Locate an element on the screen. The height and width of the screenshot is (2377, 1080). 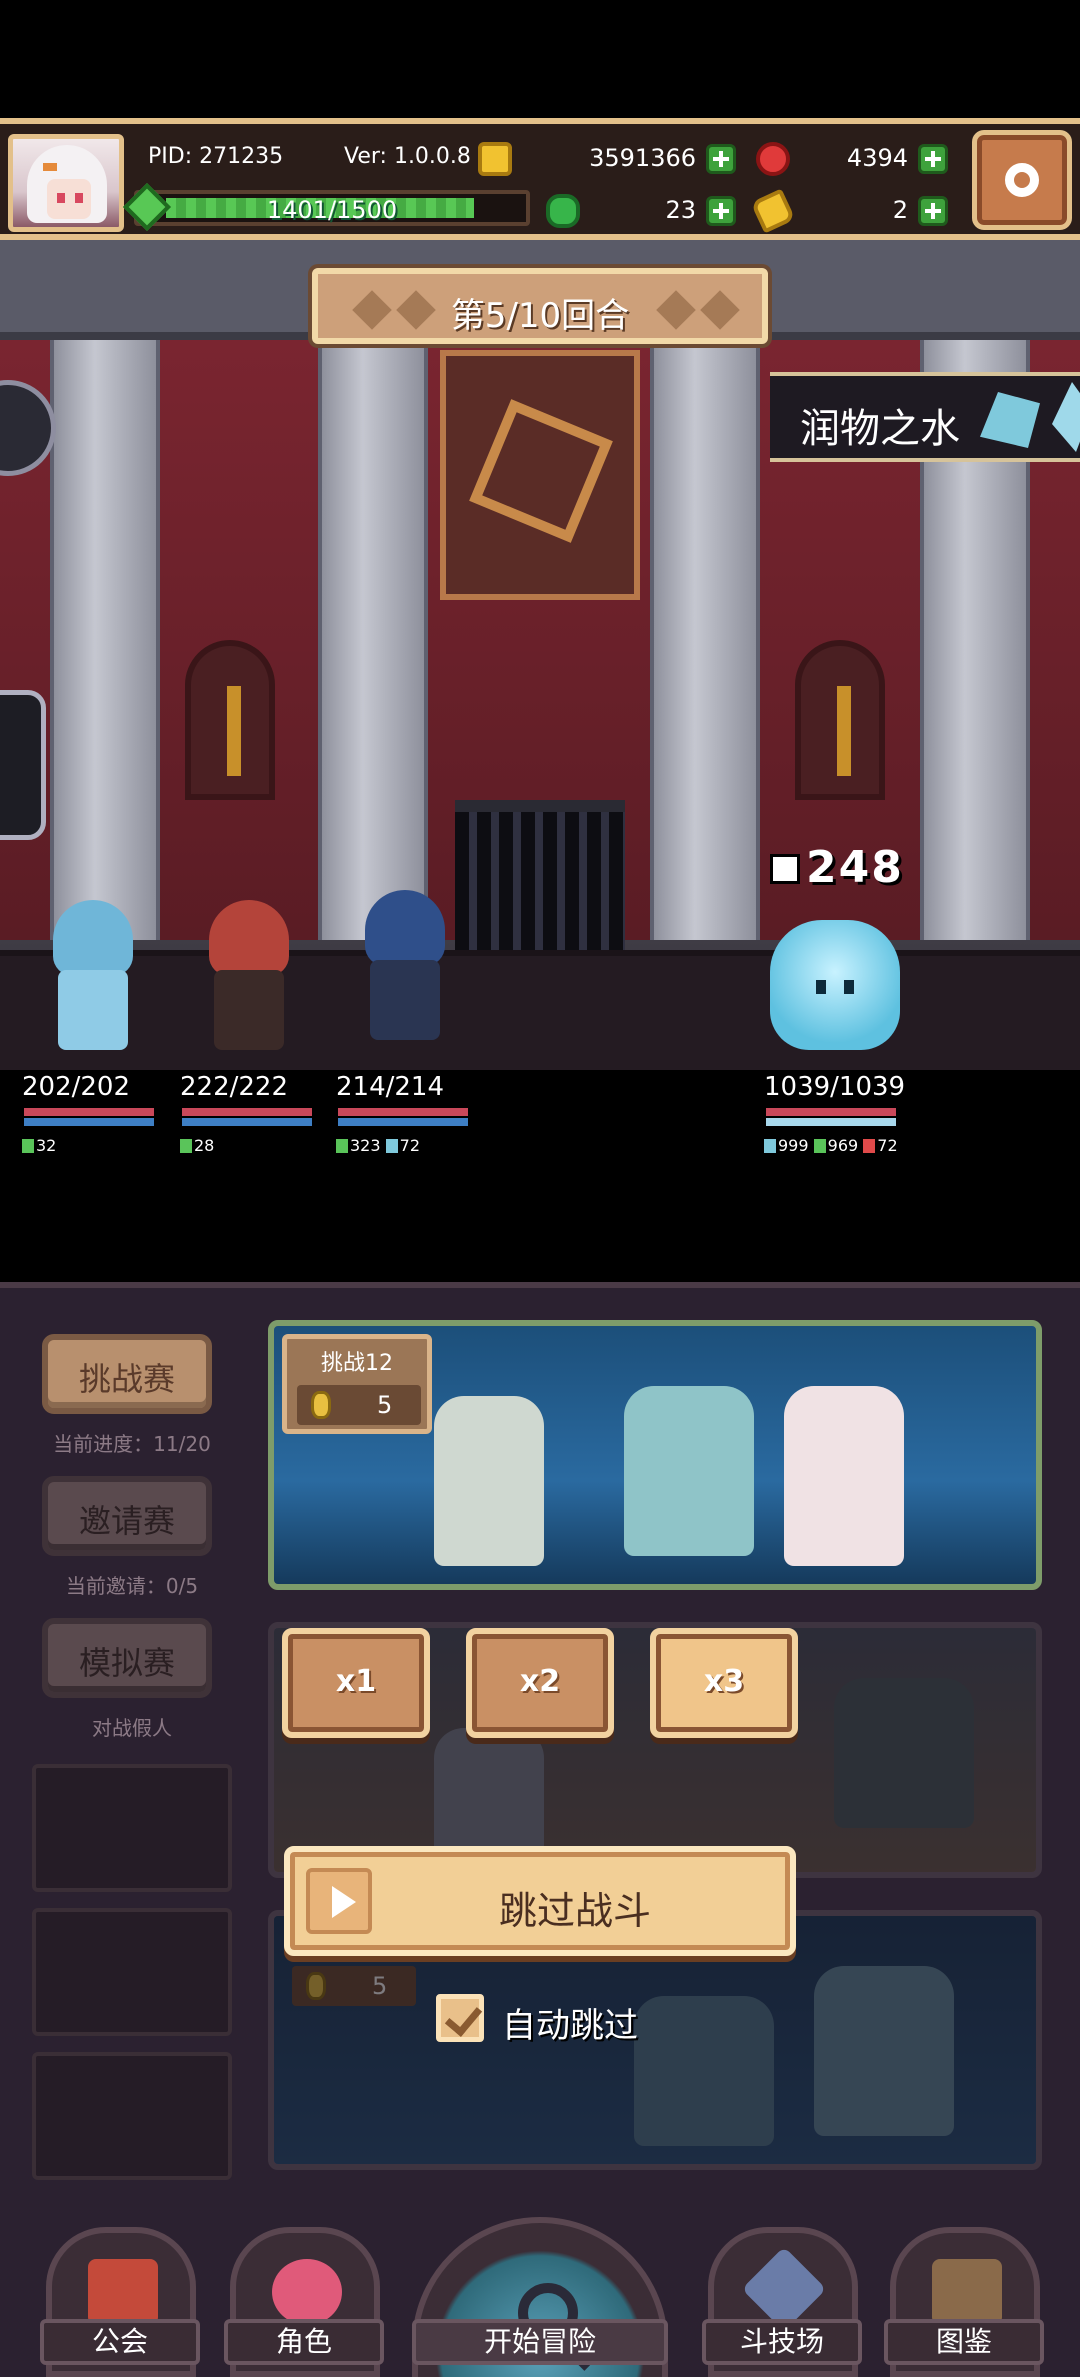
nav-character-label: 角色 is located at coordinates (304, 2342).